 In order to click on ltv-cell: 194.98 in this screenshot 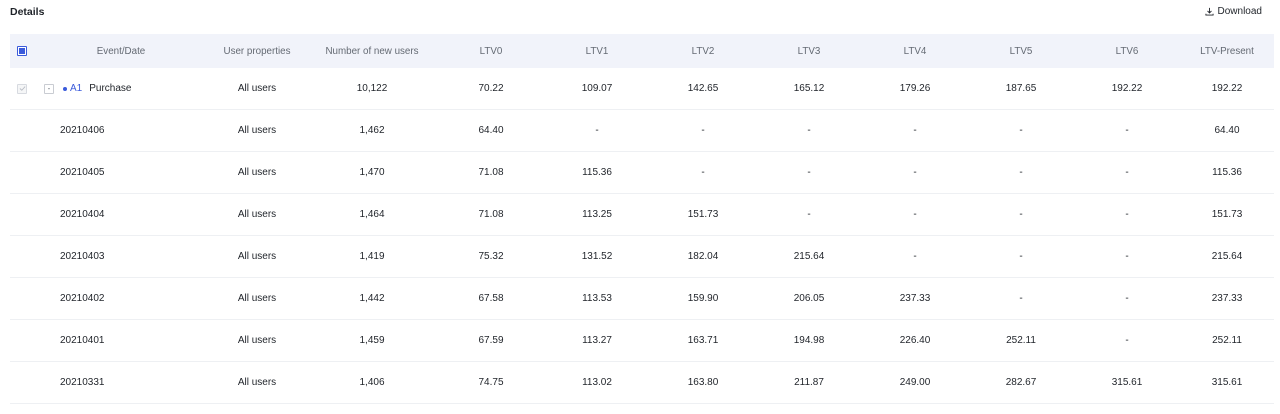, I will do `click(809, 340)`.